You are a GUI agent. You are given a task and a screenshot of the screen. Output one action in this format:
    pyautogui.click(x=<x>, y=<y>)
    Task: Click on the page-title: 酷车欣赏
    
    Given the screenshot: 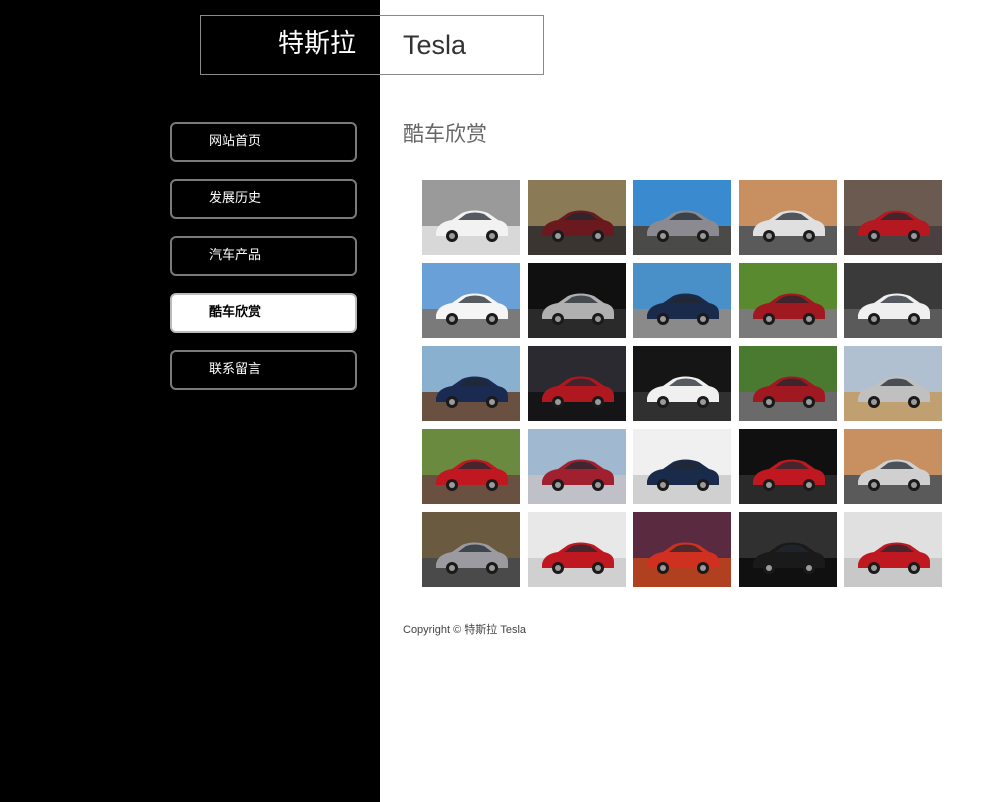 What is the action you would take?
    pyautogui.click(x=445, y=134)
    